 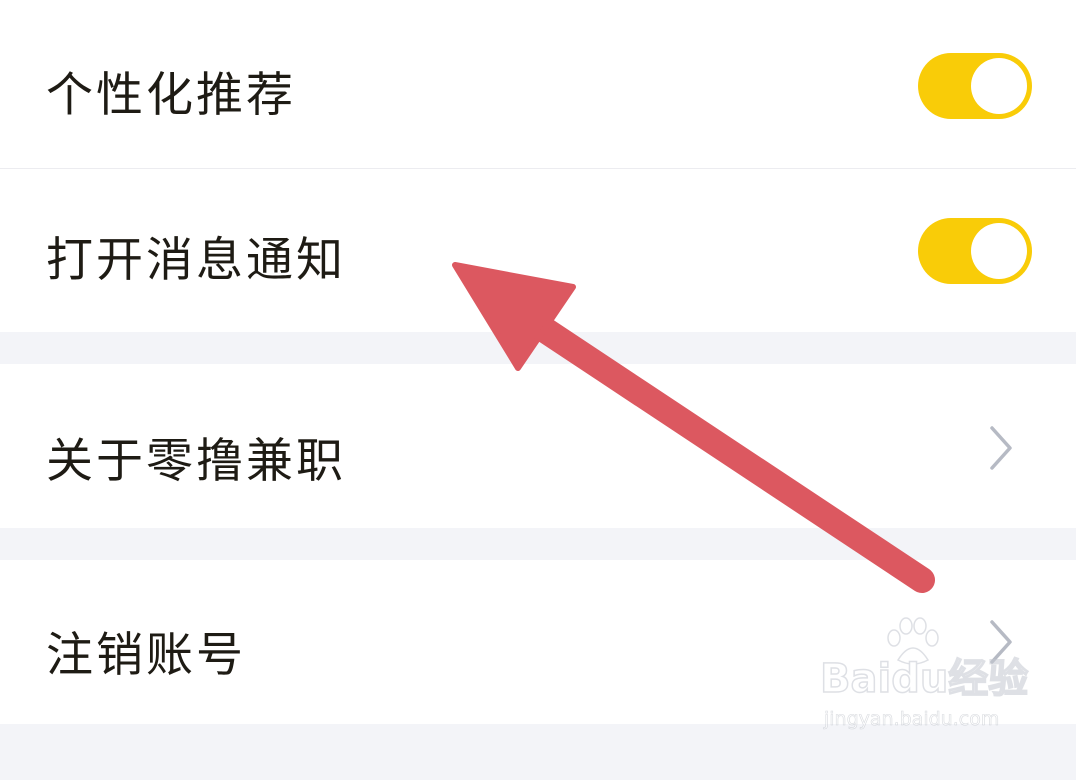 I want to click on chevron-right-icon, so click(x=1001, y=448).